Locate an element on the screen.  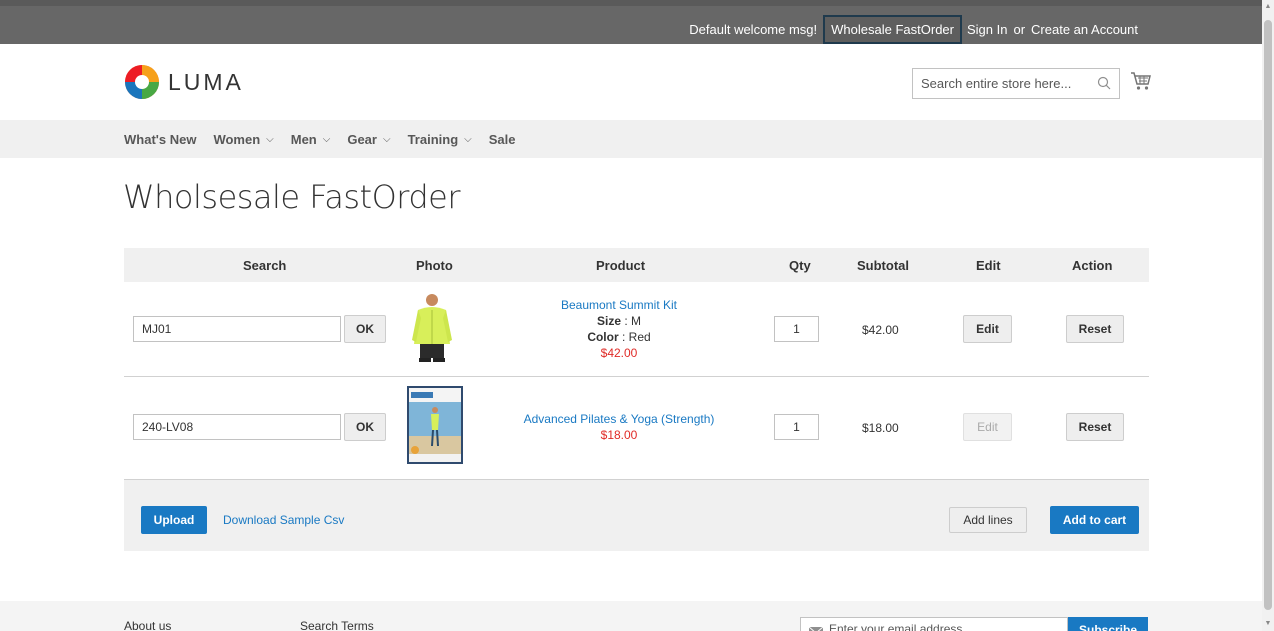
column-header-search: Search is located at coordinates (265, 265).